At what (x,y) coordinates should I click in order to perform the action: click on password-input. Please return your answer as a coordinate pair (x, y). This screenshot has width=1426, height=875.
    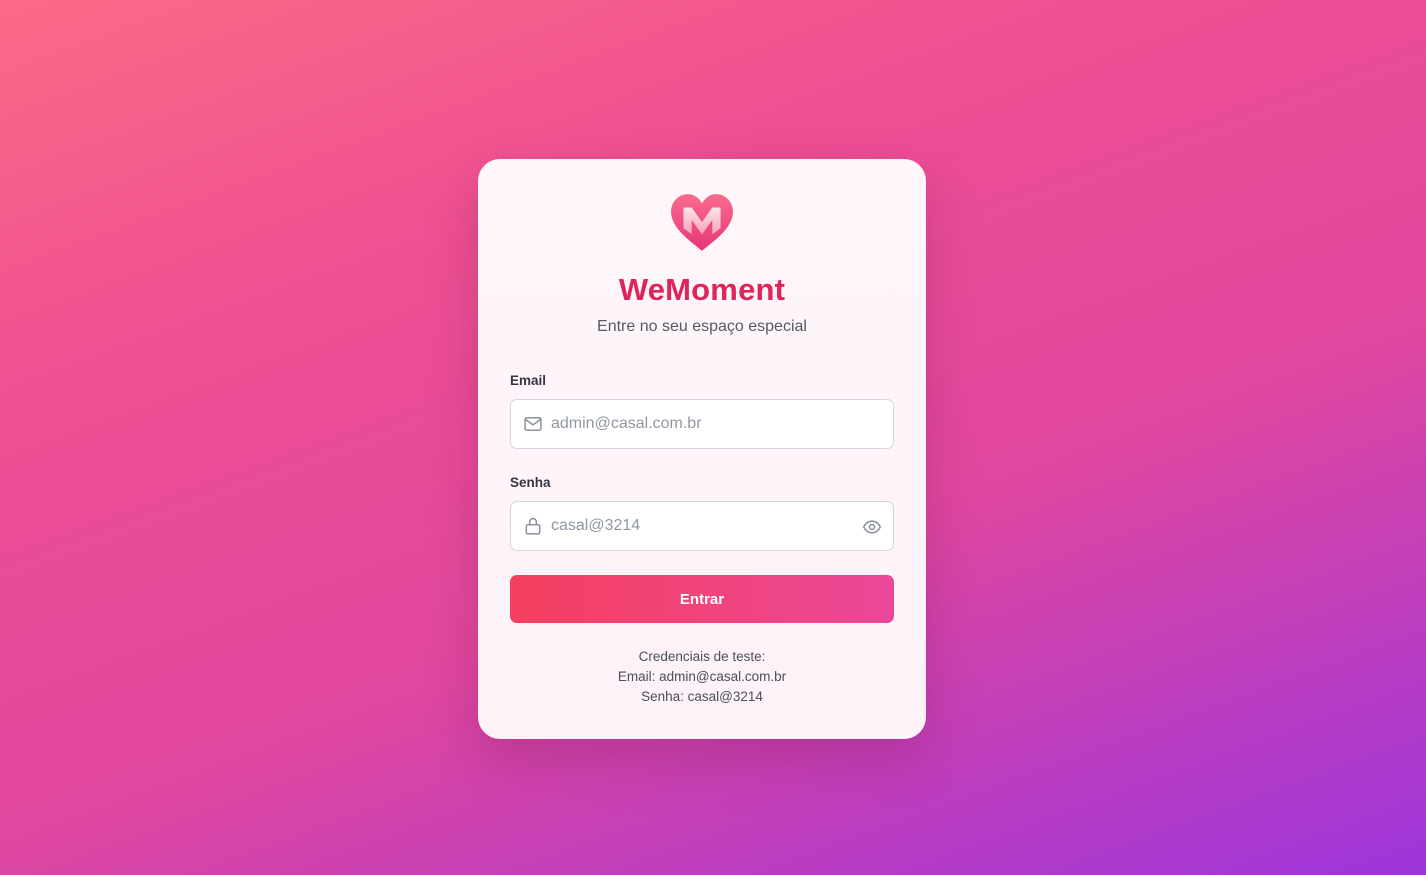
    Looking at the image, I should click on (701, 526).